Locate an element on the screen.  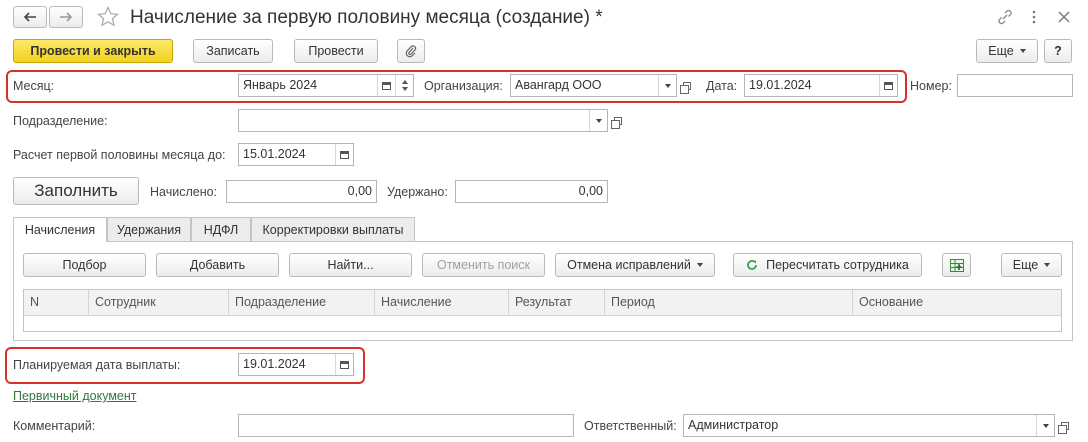
spin-up-icon is located at coordinates (404, 82).